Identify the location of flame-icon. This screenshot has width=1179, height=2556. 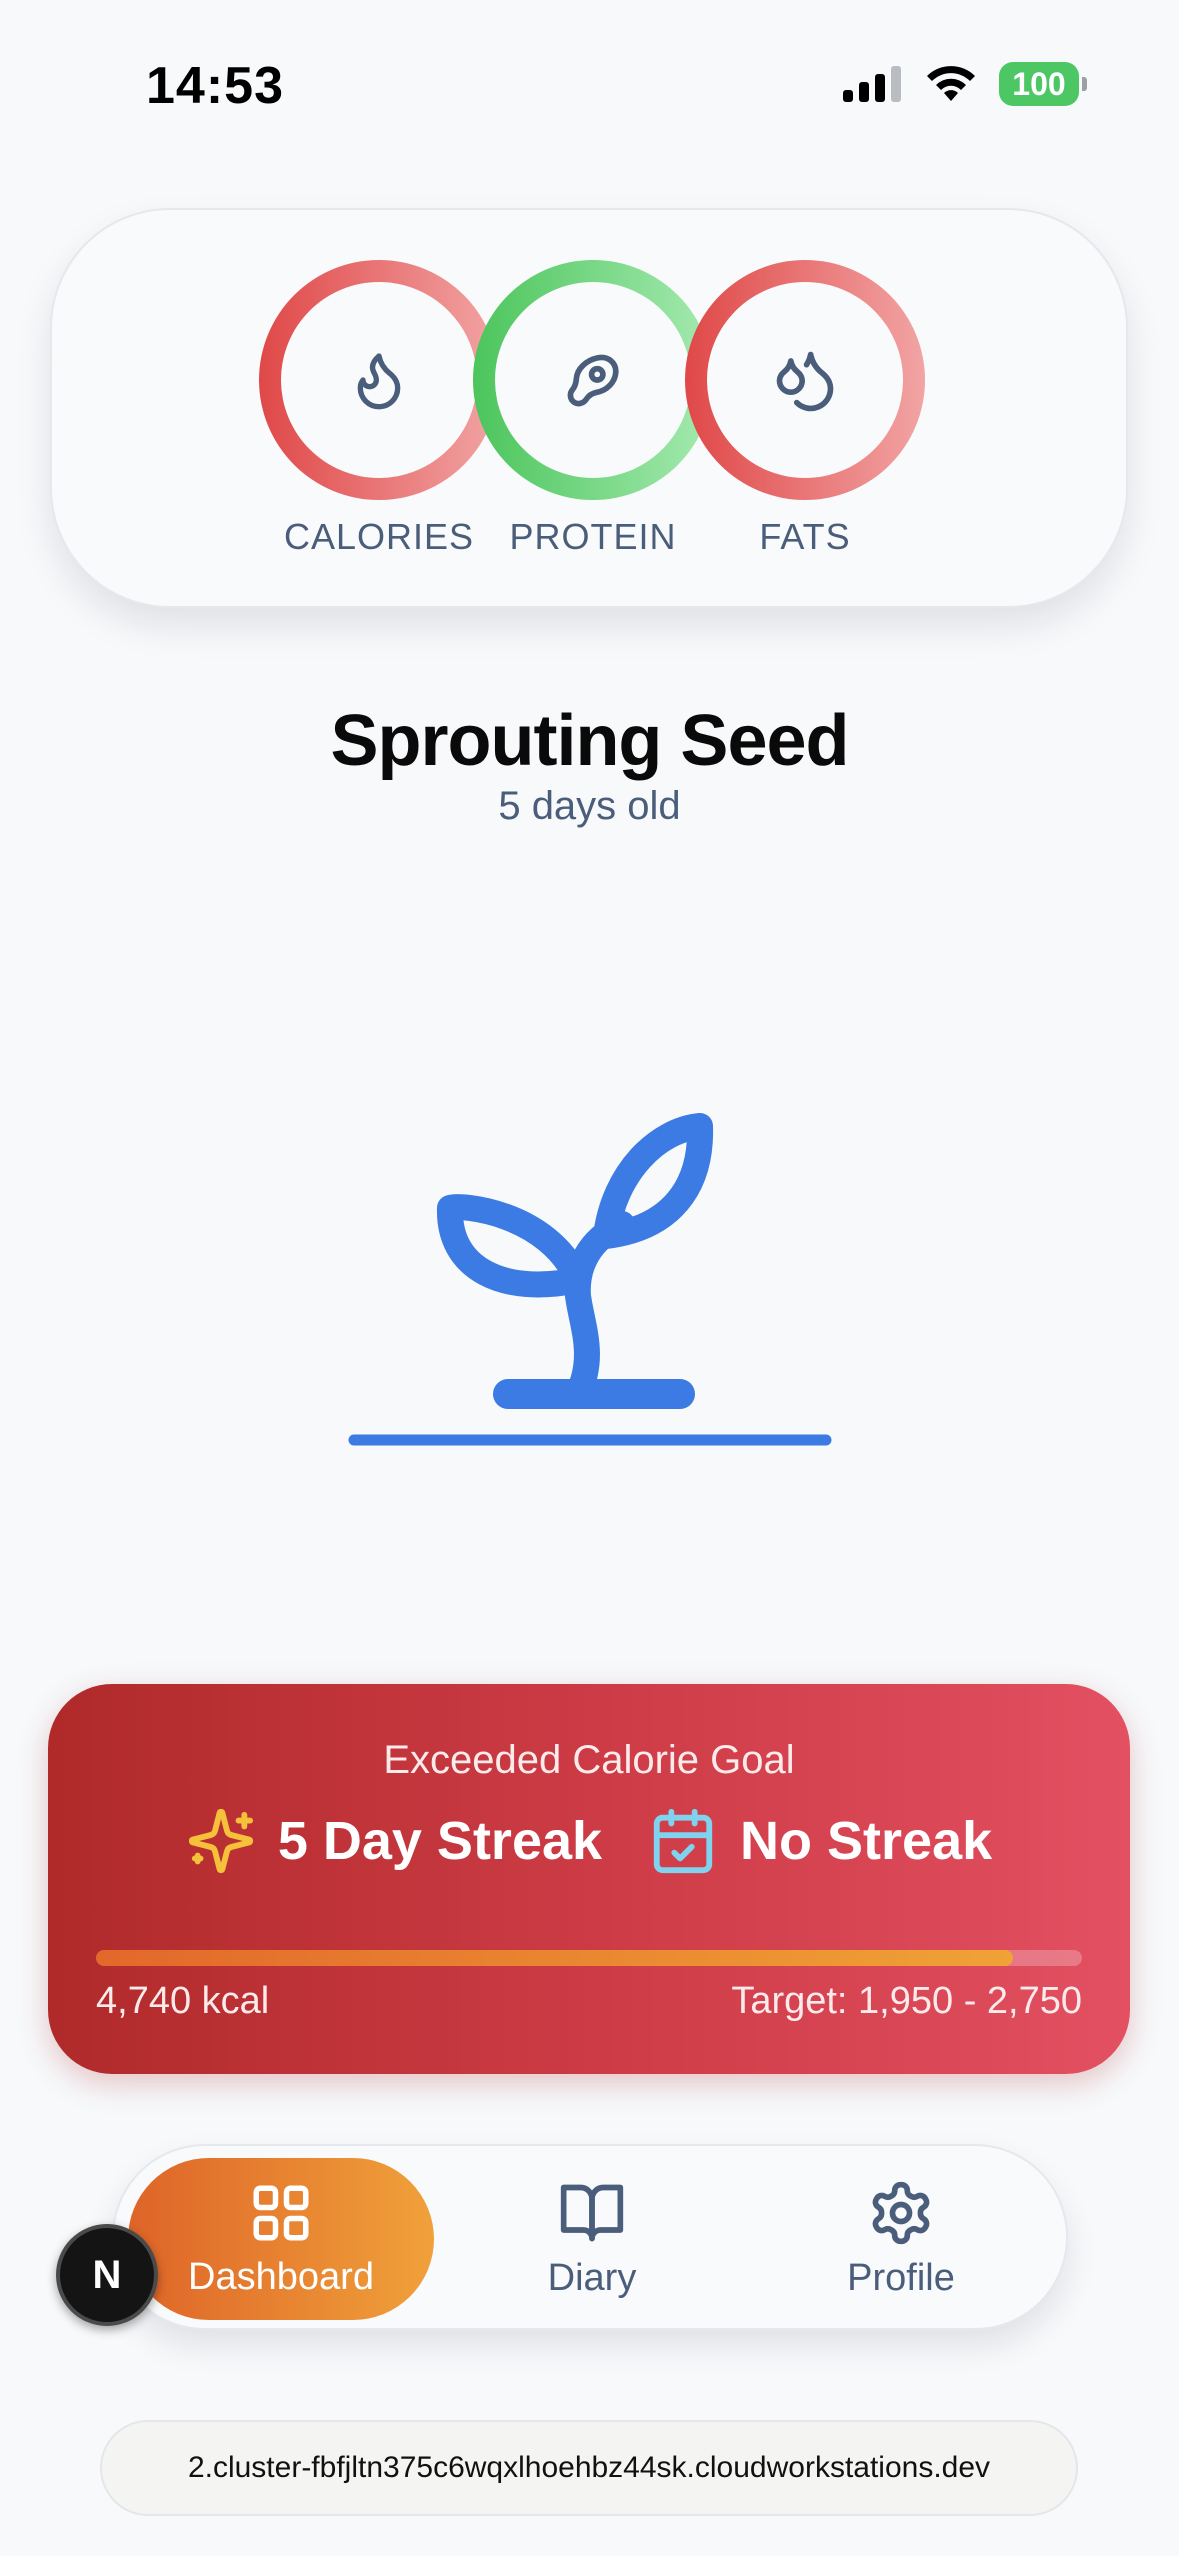
(379, 381).